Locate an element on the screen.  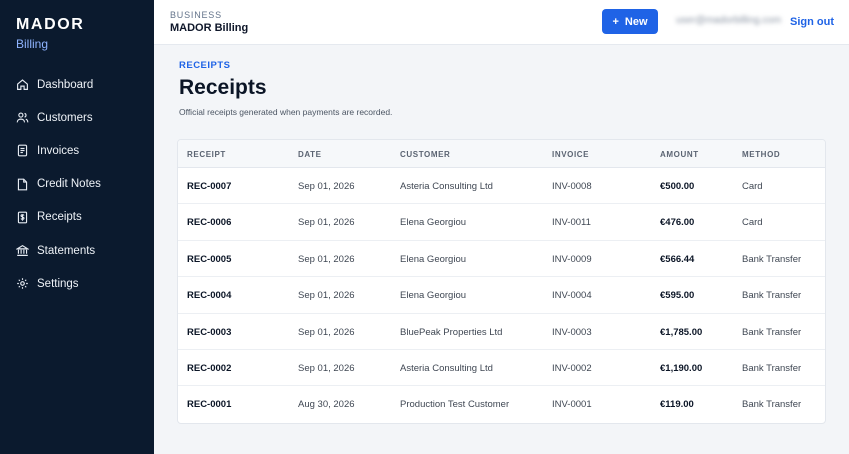
invoice-number: INV-0001 is located at coordinates (572, 405).